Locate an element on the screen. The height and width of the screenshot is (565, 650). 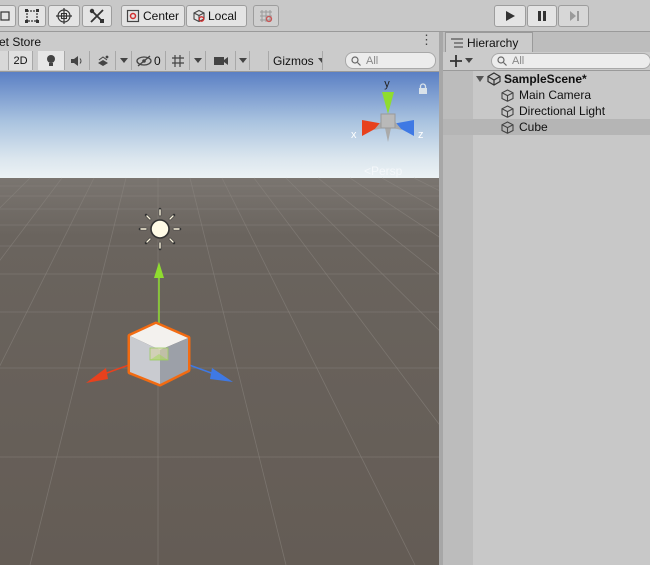
play-icon is located at coordinates (510, 16).